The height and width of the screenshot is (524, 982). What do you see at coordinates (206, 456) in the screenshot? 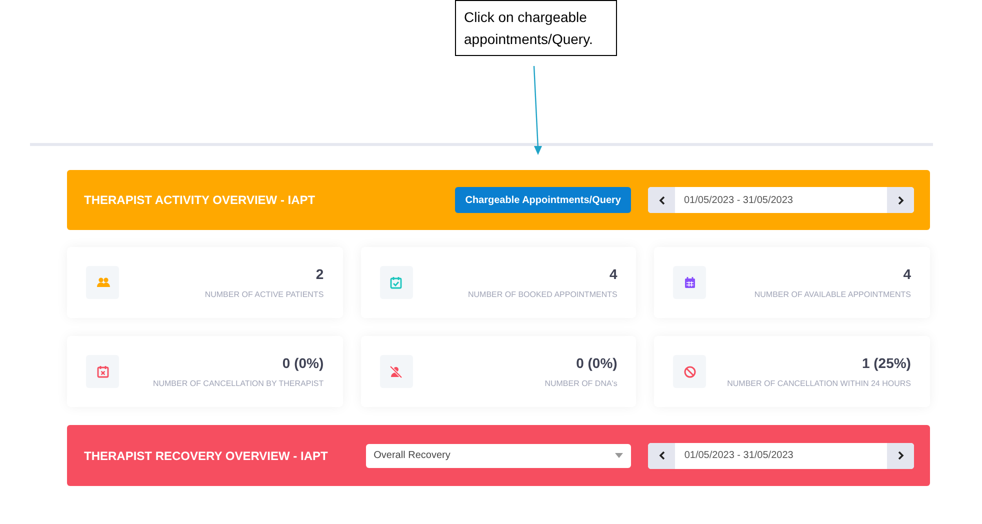
I see `panel-title: THERAPIST RECOVERY OVERVIEW - IAPT` at bounding box center [206, 456].